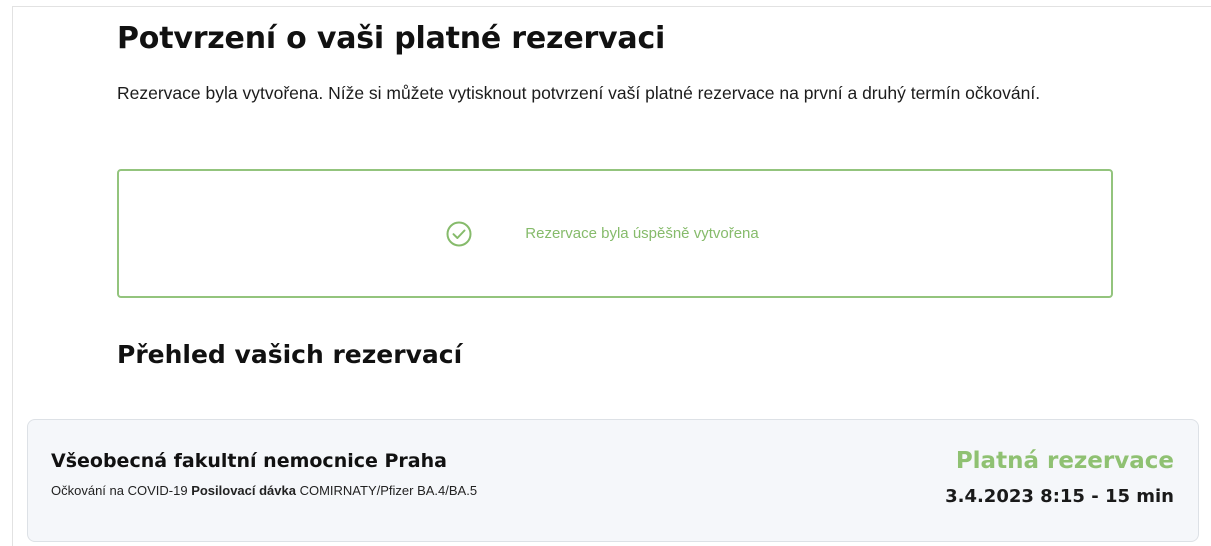 The height and width of the screenshot is (546, 1211). Describe the element at coordinates (388, 490) in the screenshot. I see `vaccine-name: COMIRNATY/Pfizer BA.4/BA.5` at that location.